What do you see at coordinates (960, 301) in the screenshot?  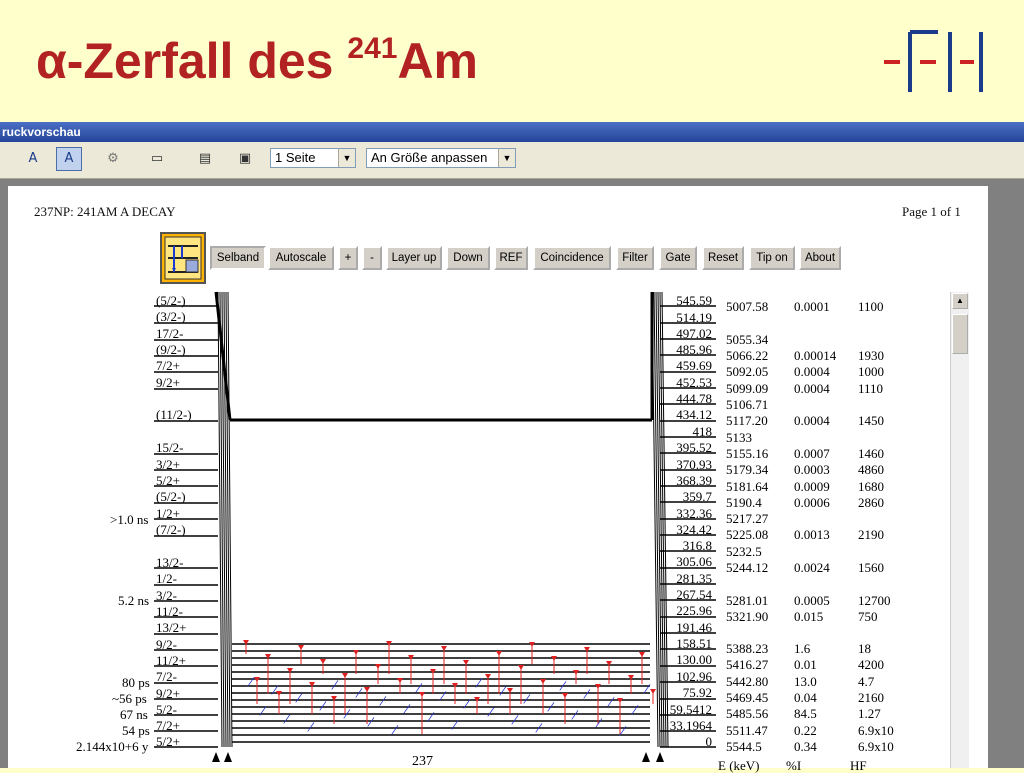 I see `scroll-up-icon: ▲` at bounding box center [960, 301].